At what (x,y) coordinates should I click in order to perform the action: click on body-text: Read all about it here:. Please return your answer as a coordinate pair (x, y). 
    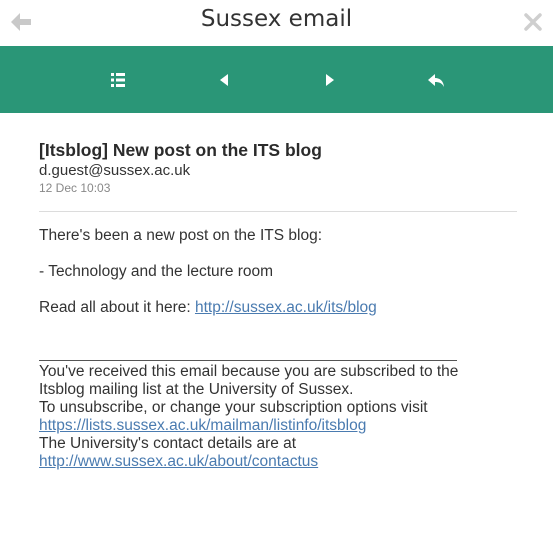
    Looking at the image, I should click on (117, 307).